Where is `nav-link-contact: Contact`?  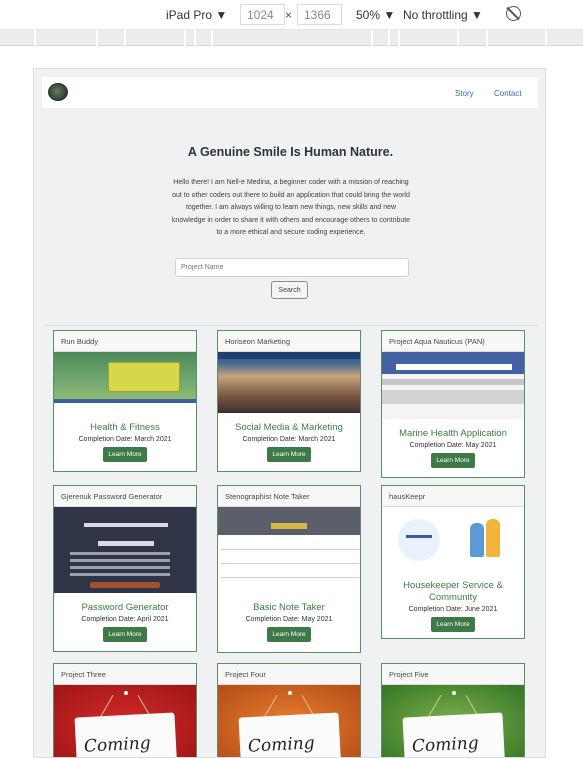 nav-link-contact: Contact is located at coordinates (508, 93).